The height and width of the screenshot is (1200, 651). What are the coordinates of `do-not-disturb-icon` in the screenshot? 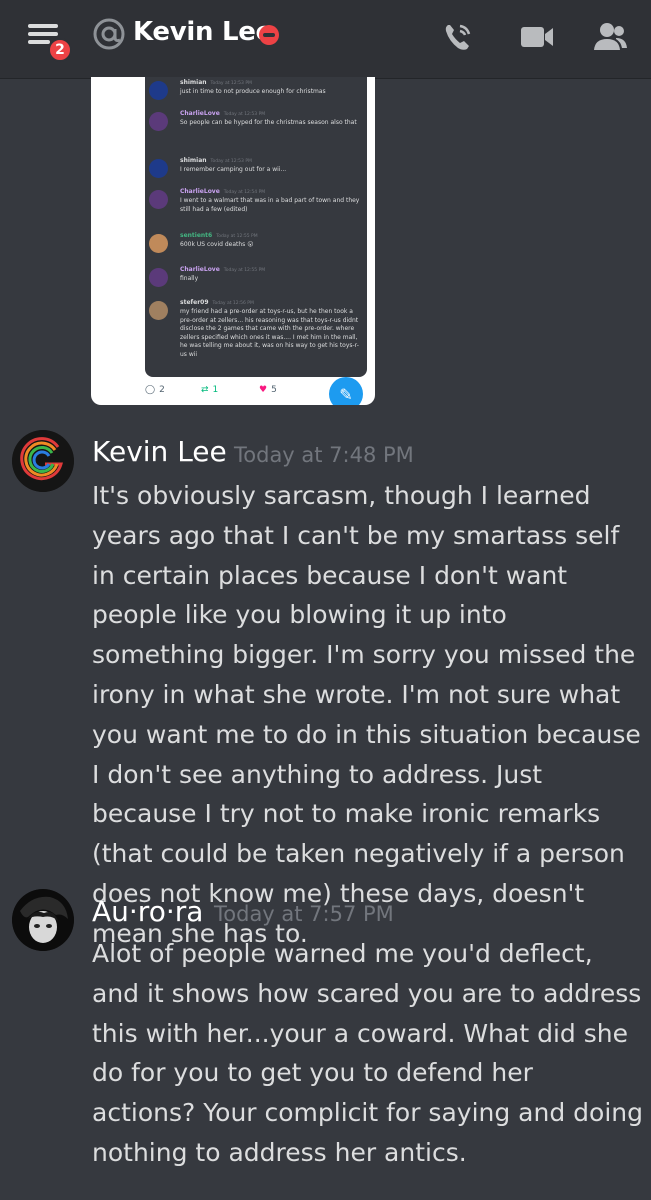 It's located at (269, 35).